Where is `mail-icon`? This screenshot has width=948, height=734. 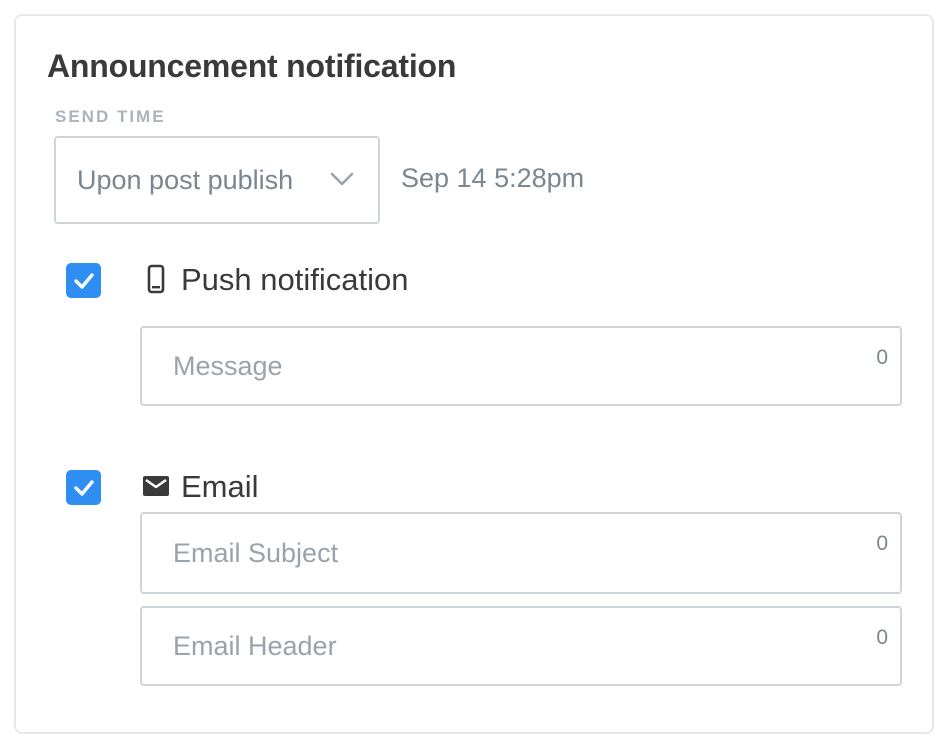 mail-icon is located at coordinates (156, 486).